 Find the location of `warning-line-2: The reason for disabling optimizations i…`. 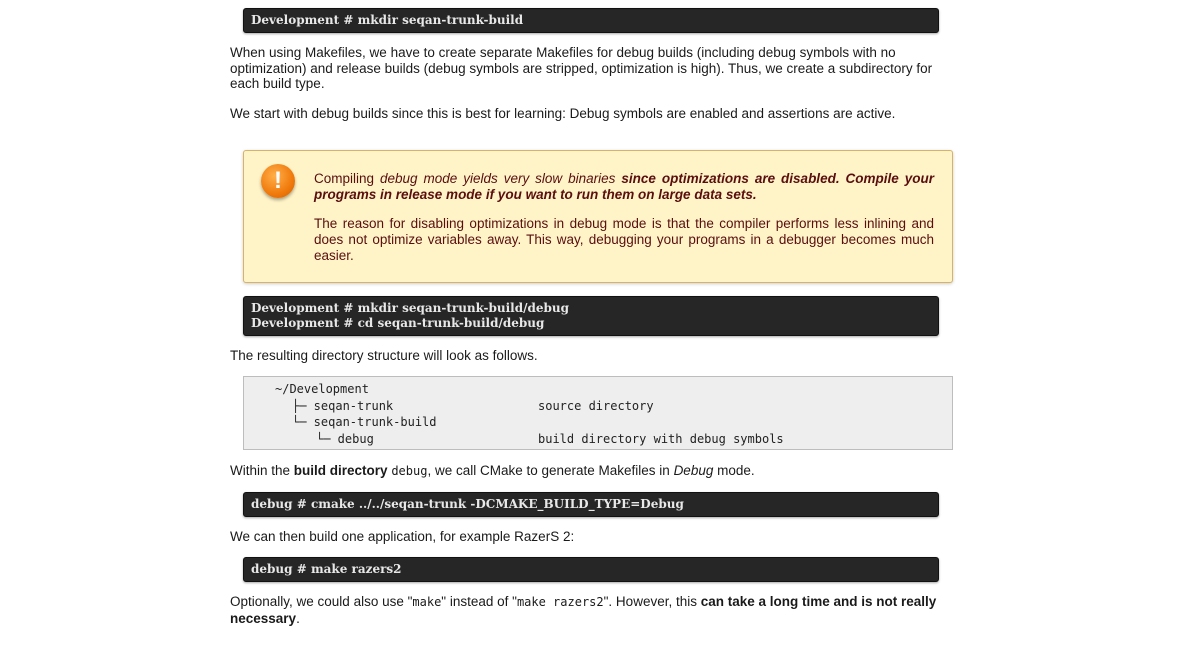

warning-line-2: The reason for disabling optimizations i… is located at coordinates (624, 239).